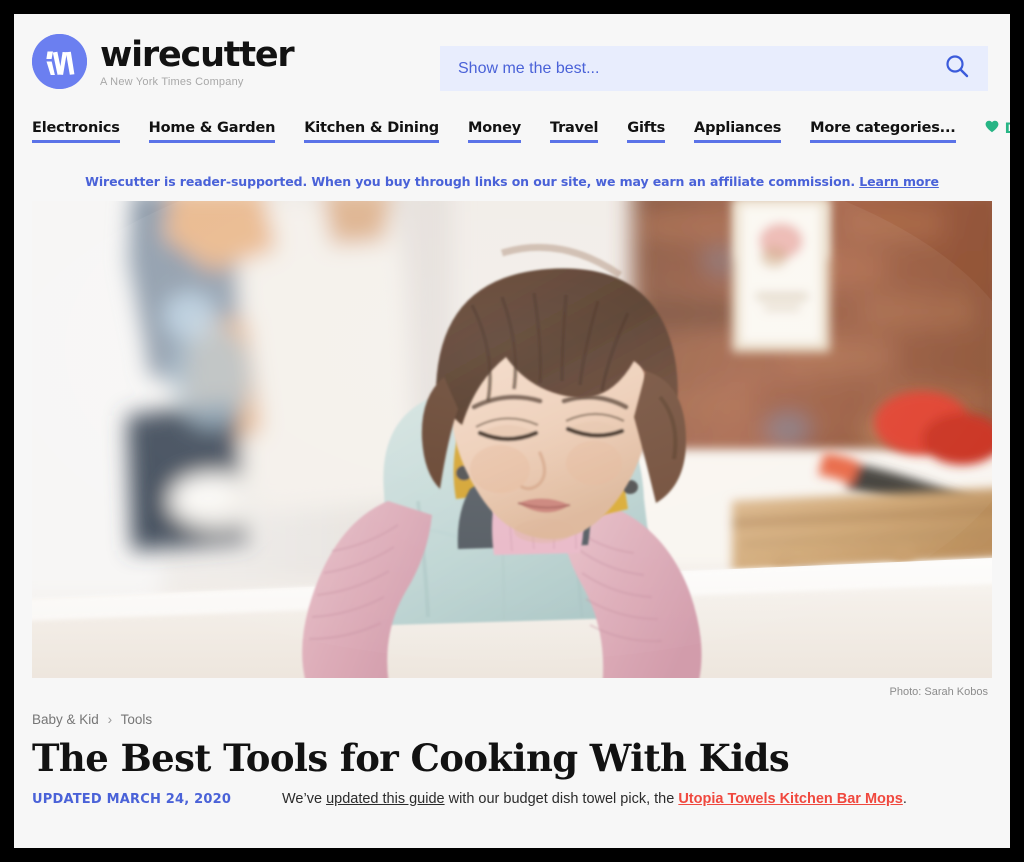  I want to click on breadcrumb-item-baby-kid: Baby & Kid, so click(65, 719).